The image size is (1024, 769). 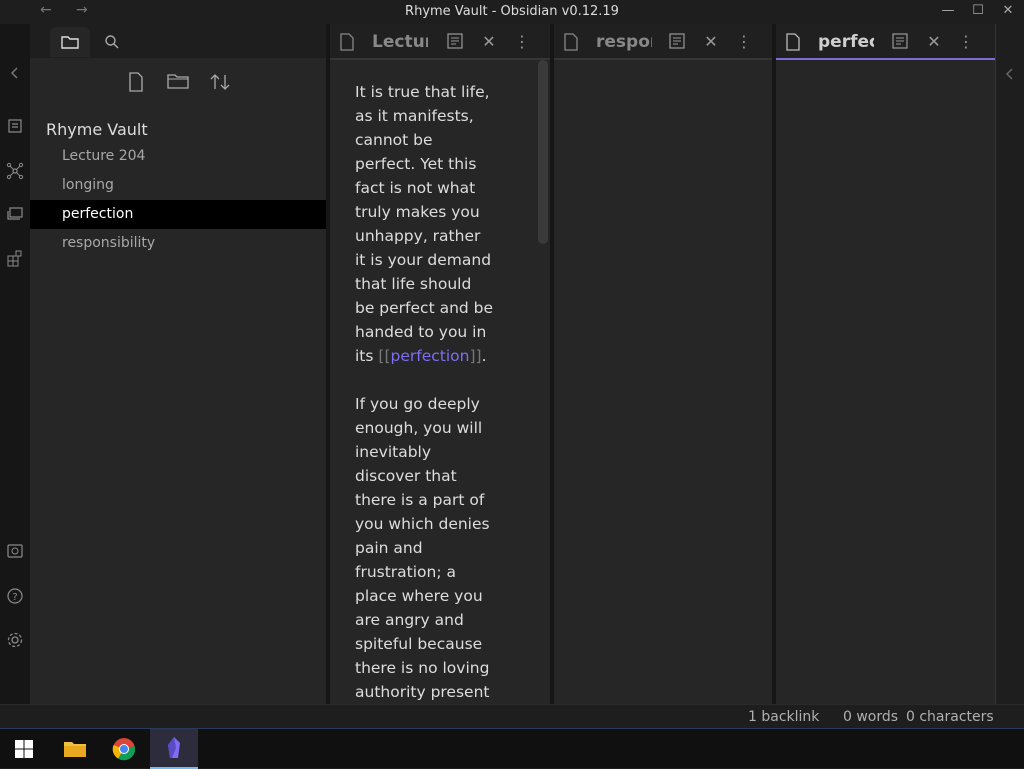 I want to click on word-count: 0 words, so click(x=871, y=717).